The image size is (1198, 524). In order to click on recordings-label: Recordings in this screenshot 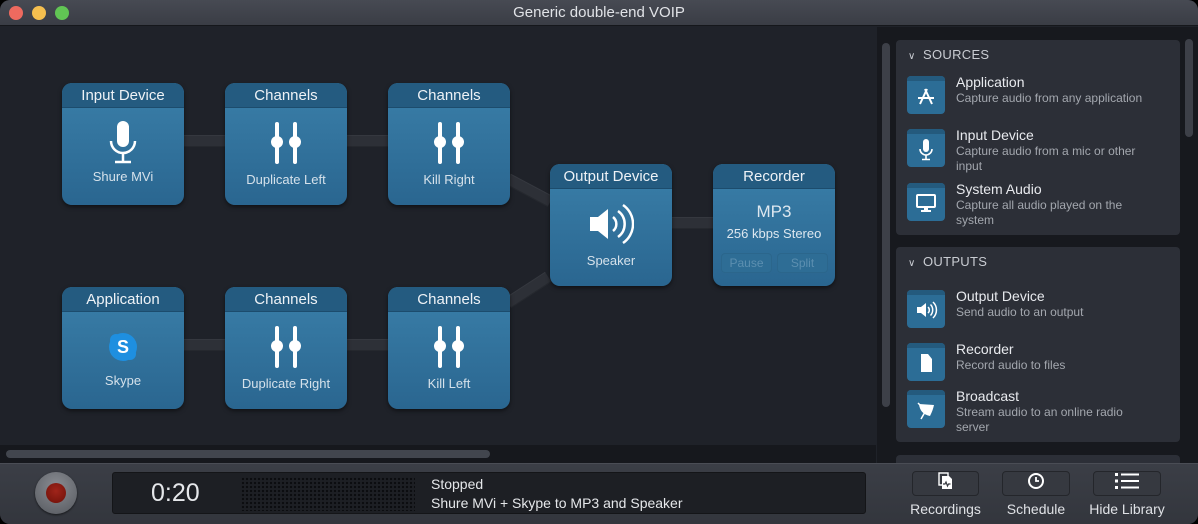, I will do `click(945, 509)`.